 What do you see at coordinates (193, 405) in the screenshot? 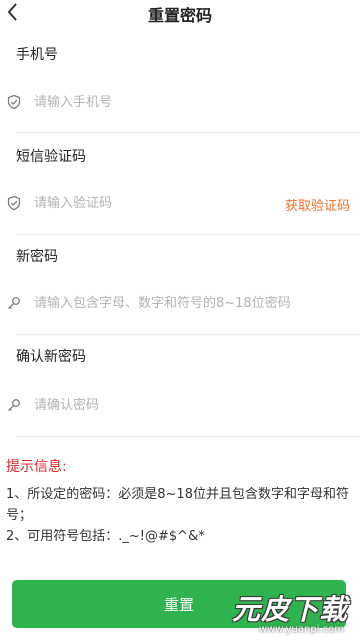
I see `confirm-password-input` at bounding box center [193, 405].